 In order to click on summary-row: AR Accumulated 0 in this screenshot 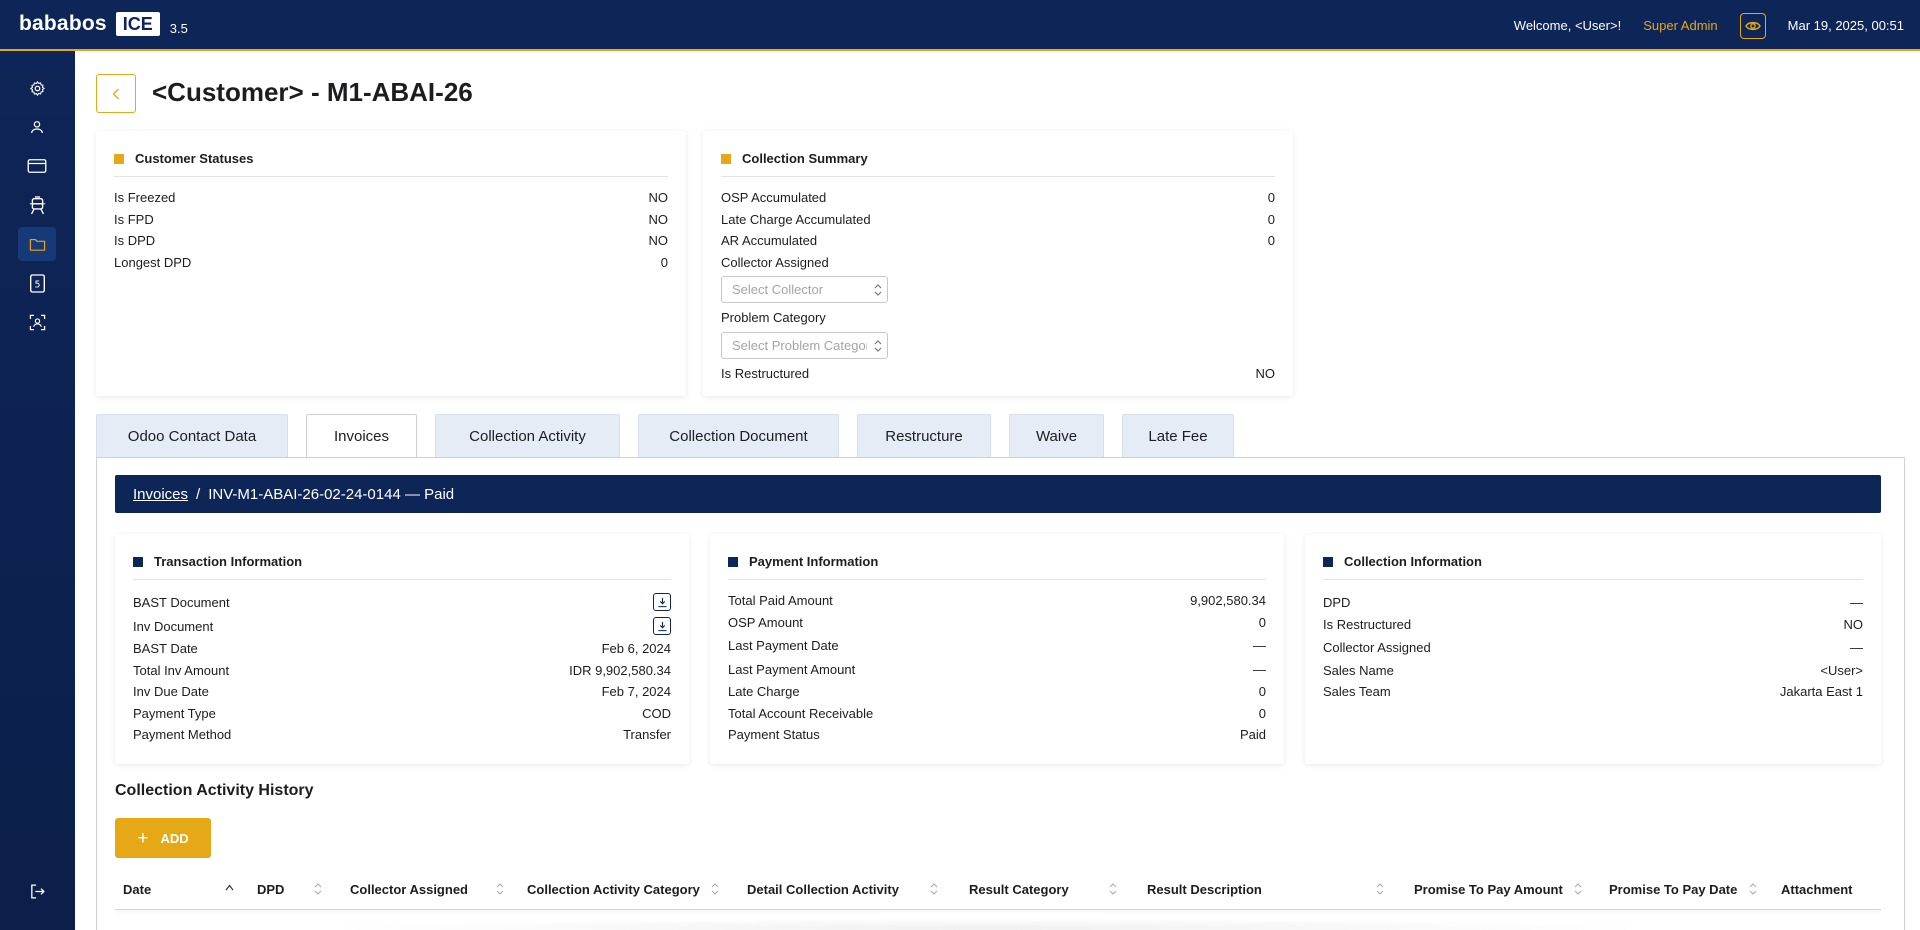, I will do `click(998, 241)`.